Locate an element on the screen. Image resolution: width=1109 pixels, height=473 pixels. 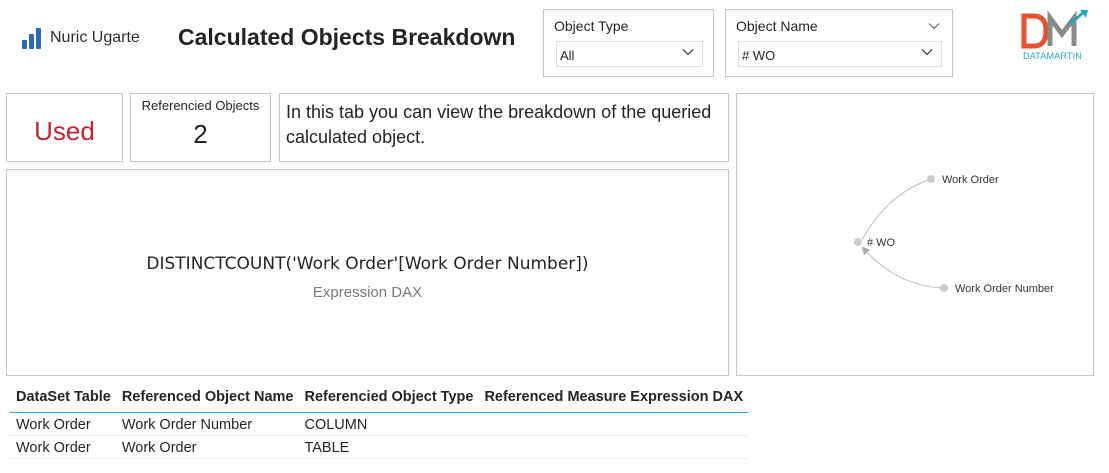
object-name-label: Object Name is located at coordinates (777, 26).